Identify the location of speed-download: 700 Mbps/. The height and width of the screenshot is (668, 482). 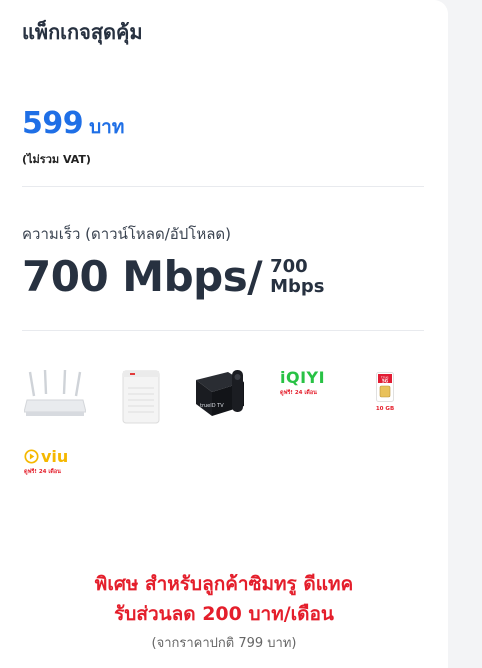
(142, 276).